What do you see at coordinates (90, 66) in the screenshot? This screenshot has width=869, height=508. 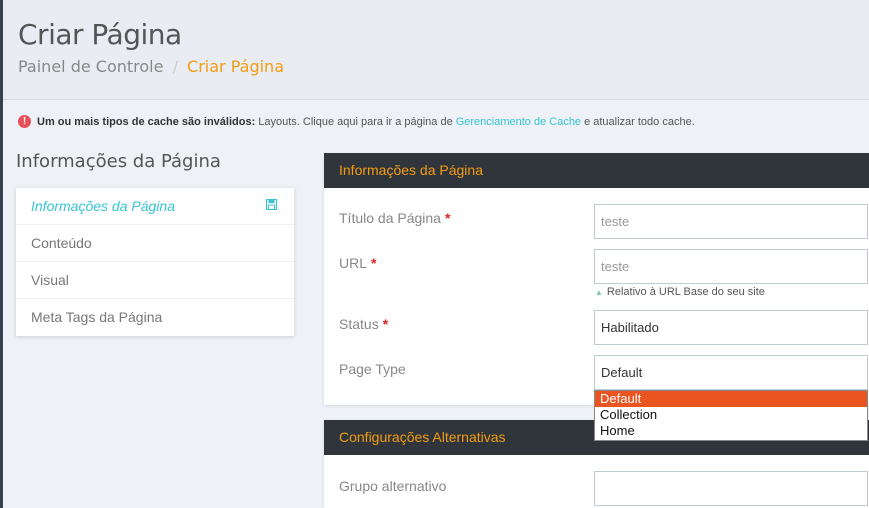 I see `breadcrumb-home-link: Painel de Controle` at bounding box center [90, 66].